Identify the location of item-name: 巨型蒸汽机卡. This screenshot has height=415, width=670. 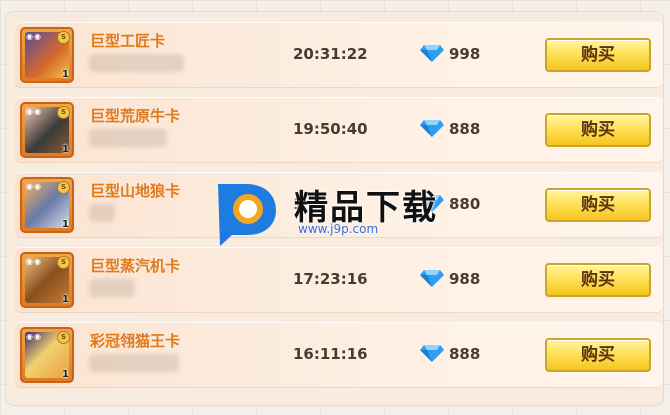
(135, 266).